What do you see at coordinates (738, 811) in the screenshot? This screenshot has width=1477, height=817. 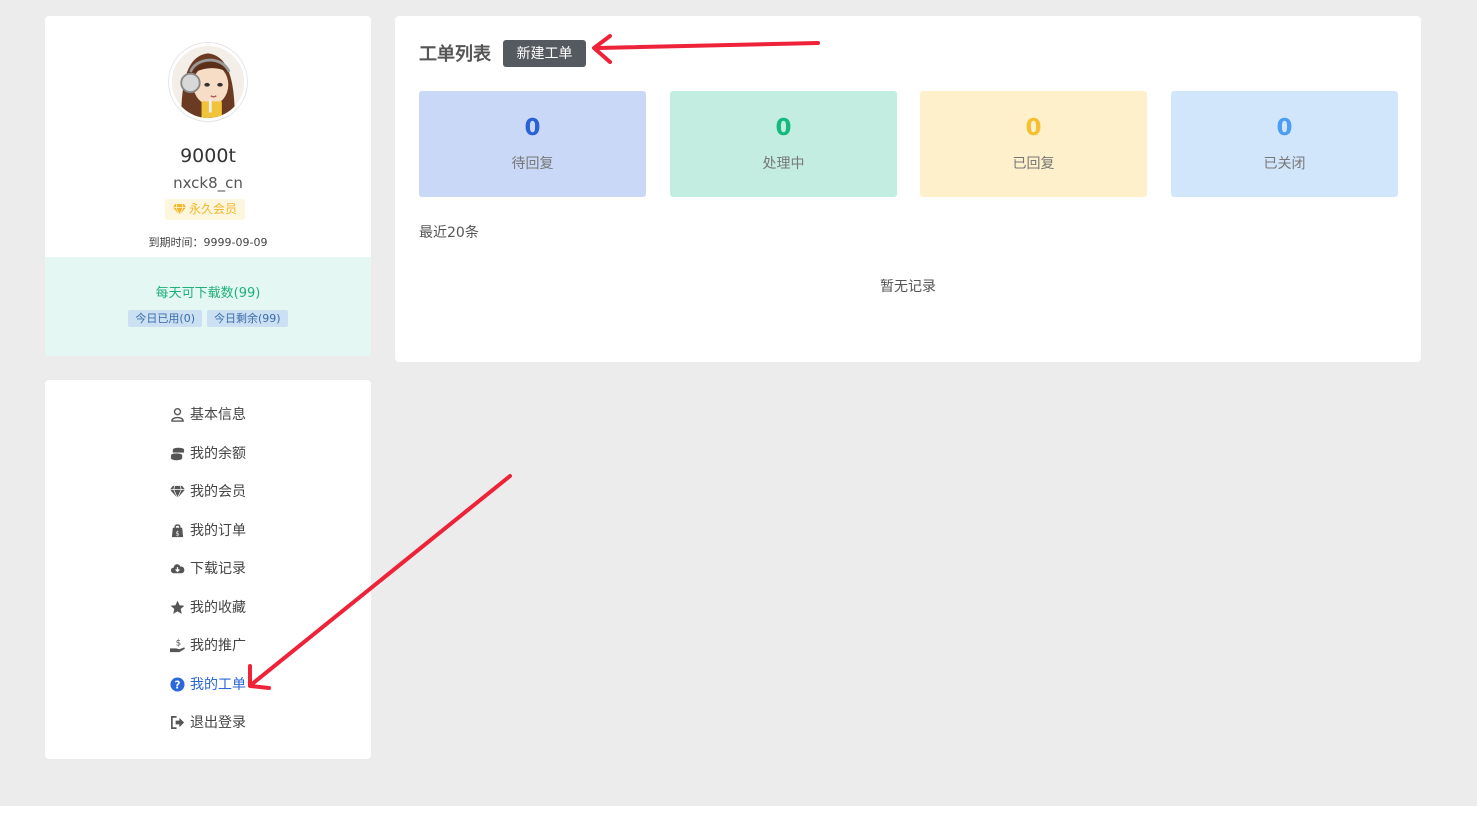 I see `footer-strip` at bounding box center [738, 811].